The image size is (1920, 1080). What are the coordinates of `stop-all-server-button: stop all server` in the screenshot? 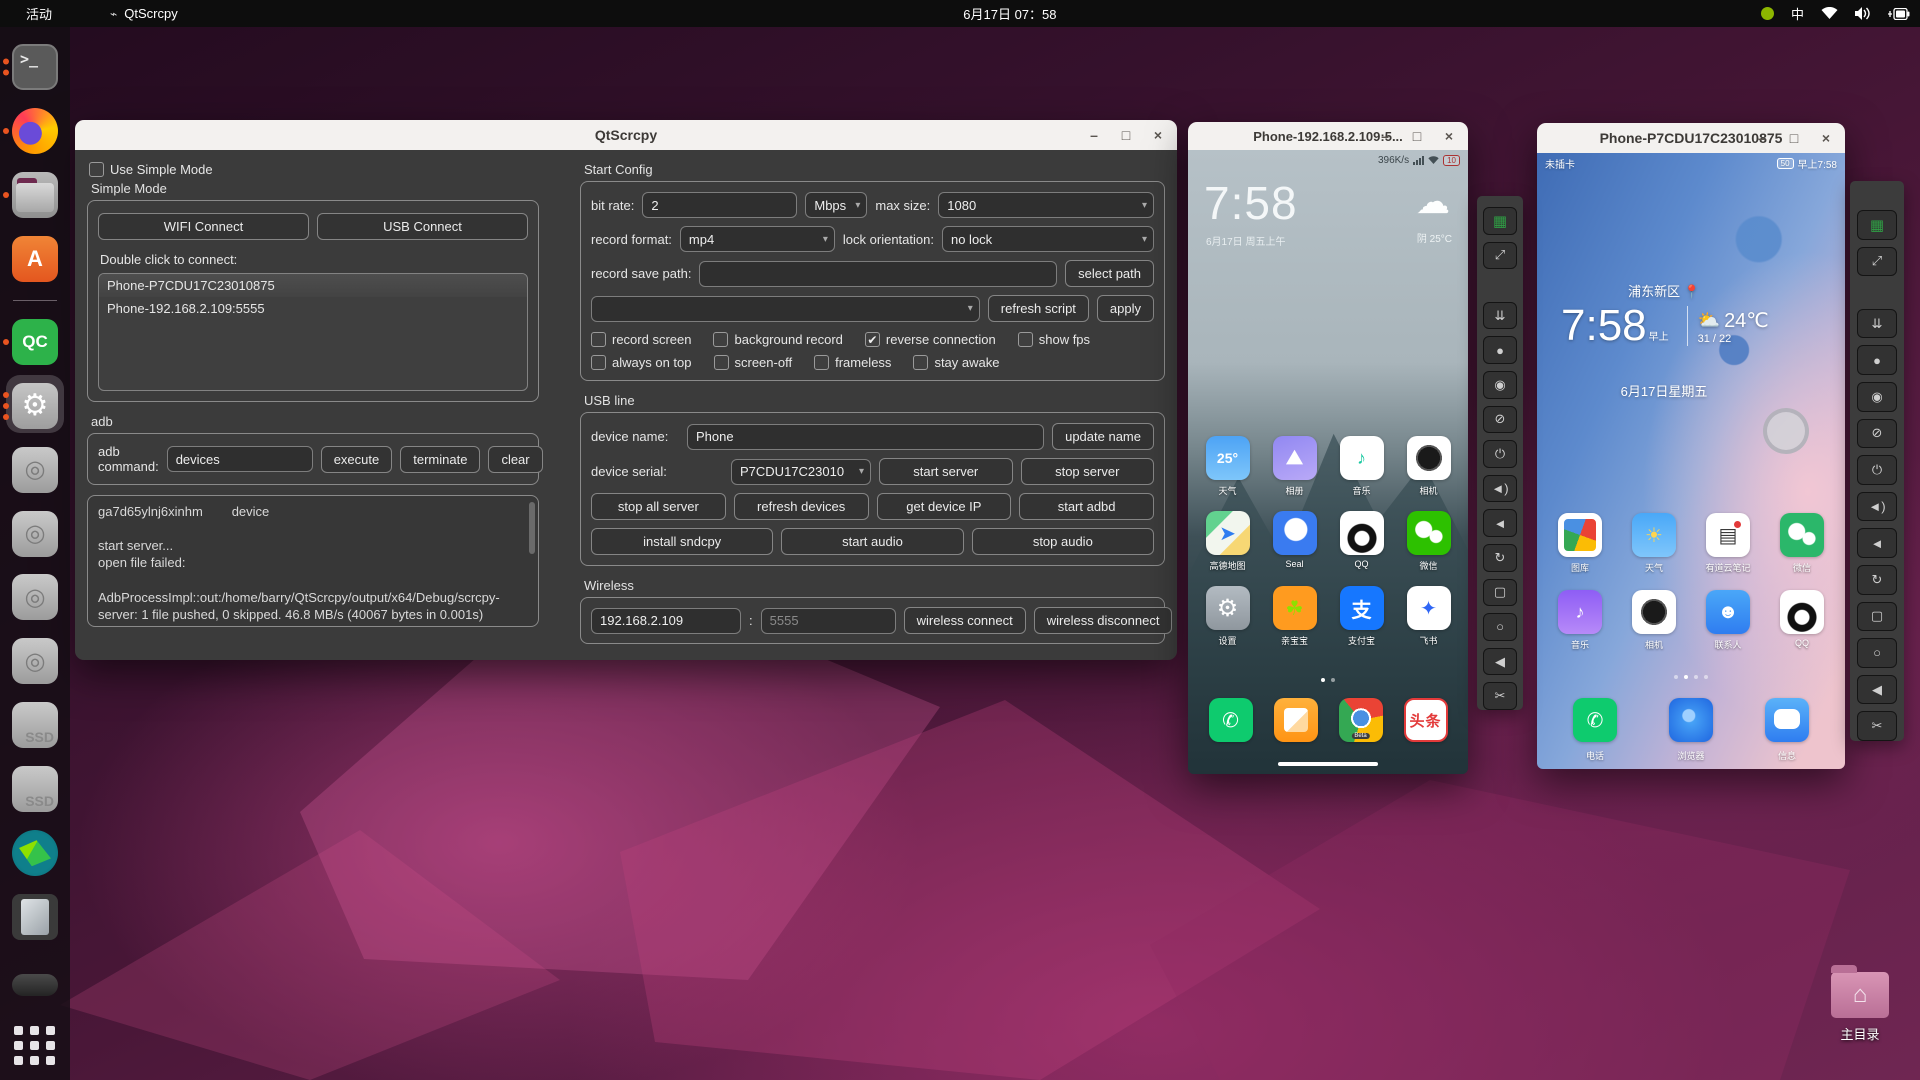 It's located at (658, 506).